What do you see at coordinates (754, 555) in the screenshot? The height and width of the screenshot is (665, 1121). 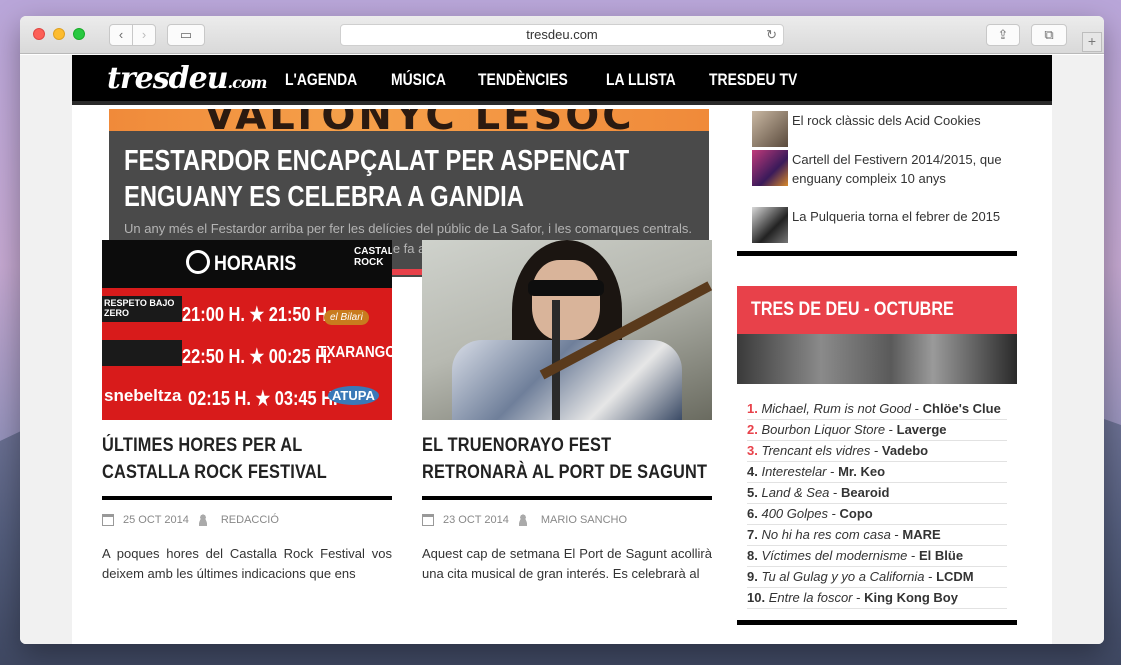 I see `top10-rank: 8.` at bounding box center [754, 555].